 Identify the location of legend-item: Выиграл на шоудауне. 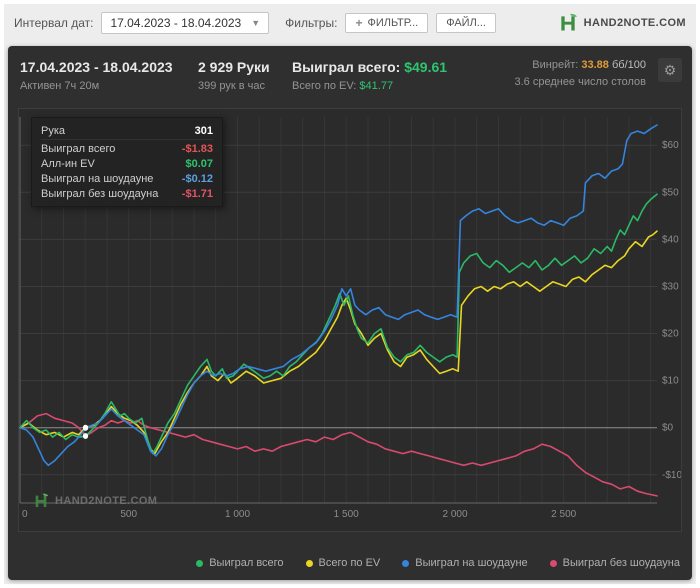
(465, 563).